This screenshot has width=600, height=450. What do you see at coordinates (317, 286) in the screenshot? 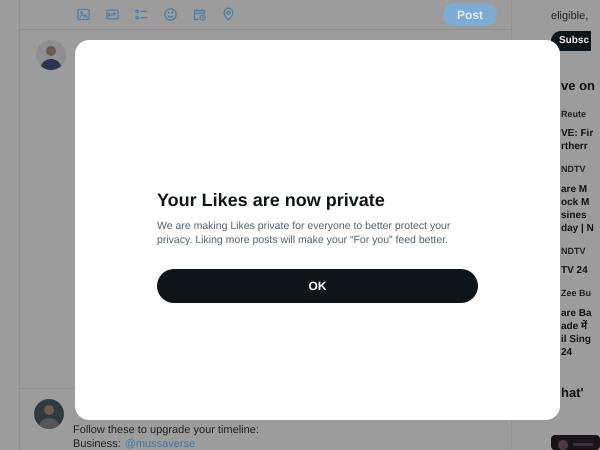
I see `ok-button: OK` at bounding box center [317, 286].